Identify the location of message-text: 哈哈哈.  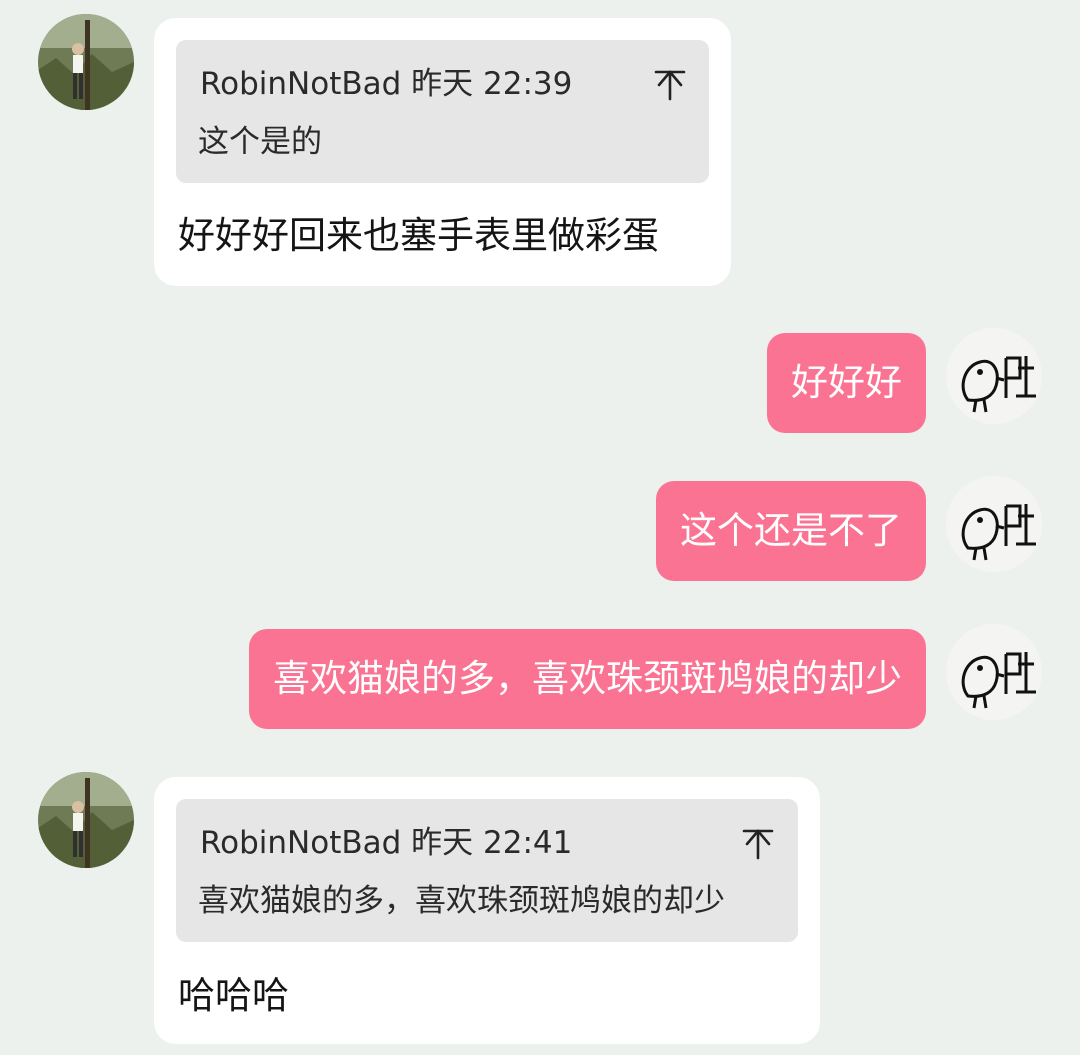
(233, 995).